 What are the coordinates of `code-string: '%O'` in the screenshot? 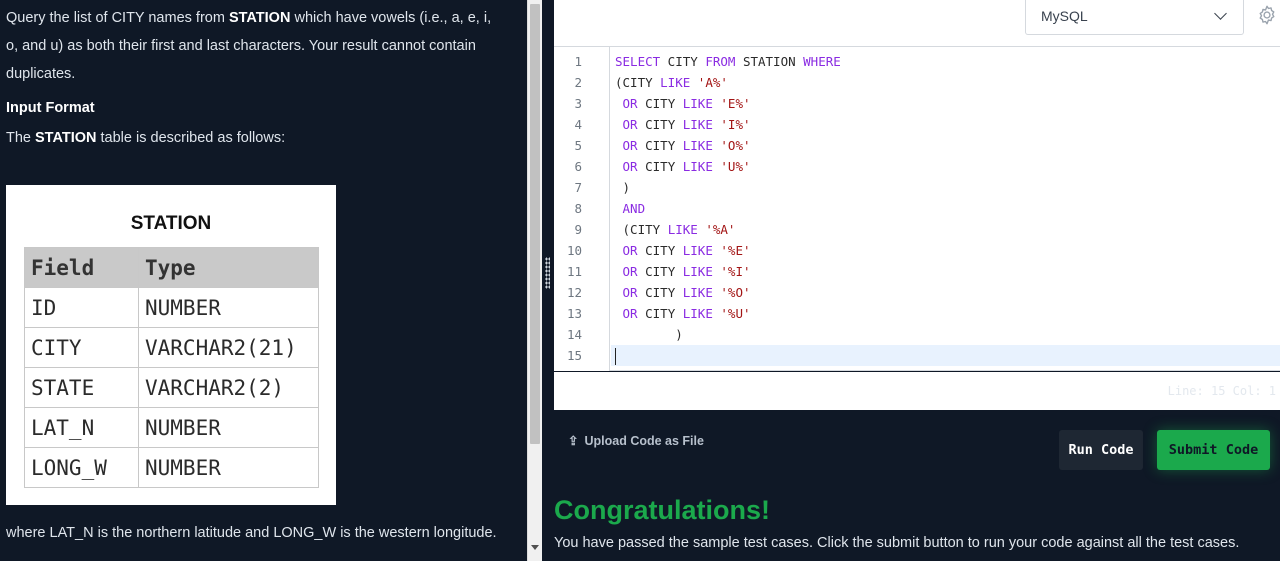 It's located at (735, 292).